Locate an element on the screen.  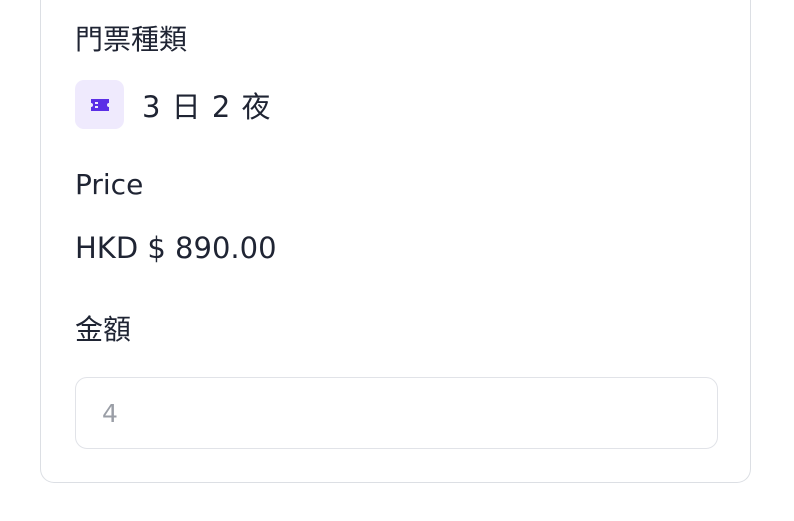
amount-label: 金額 is located at coordinates (103, 329).